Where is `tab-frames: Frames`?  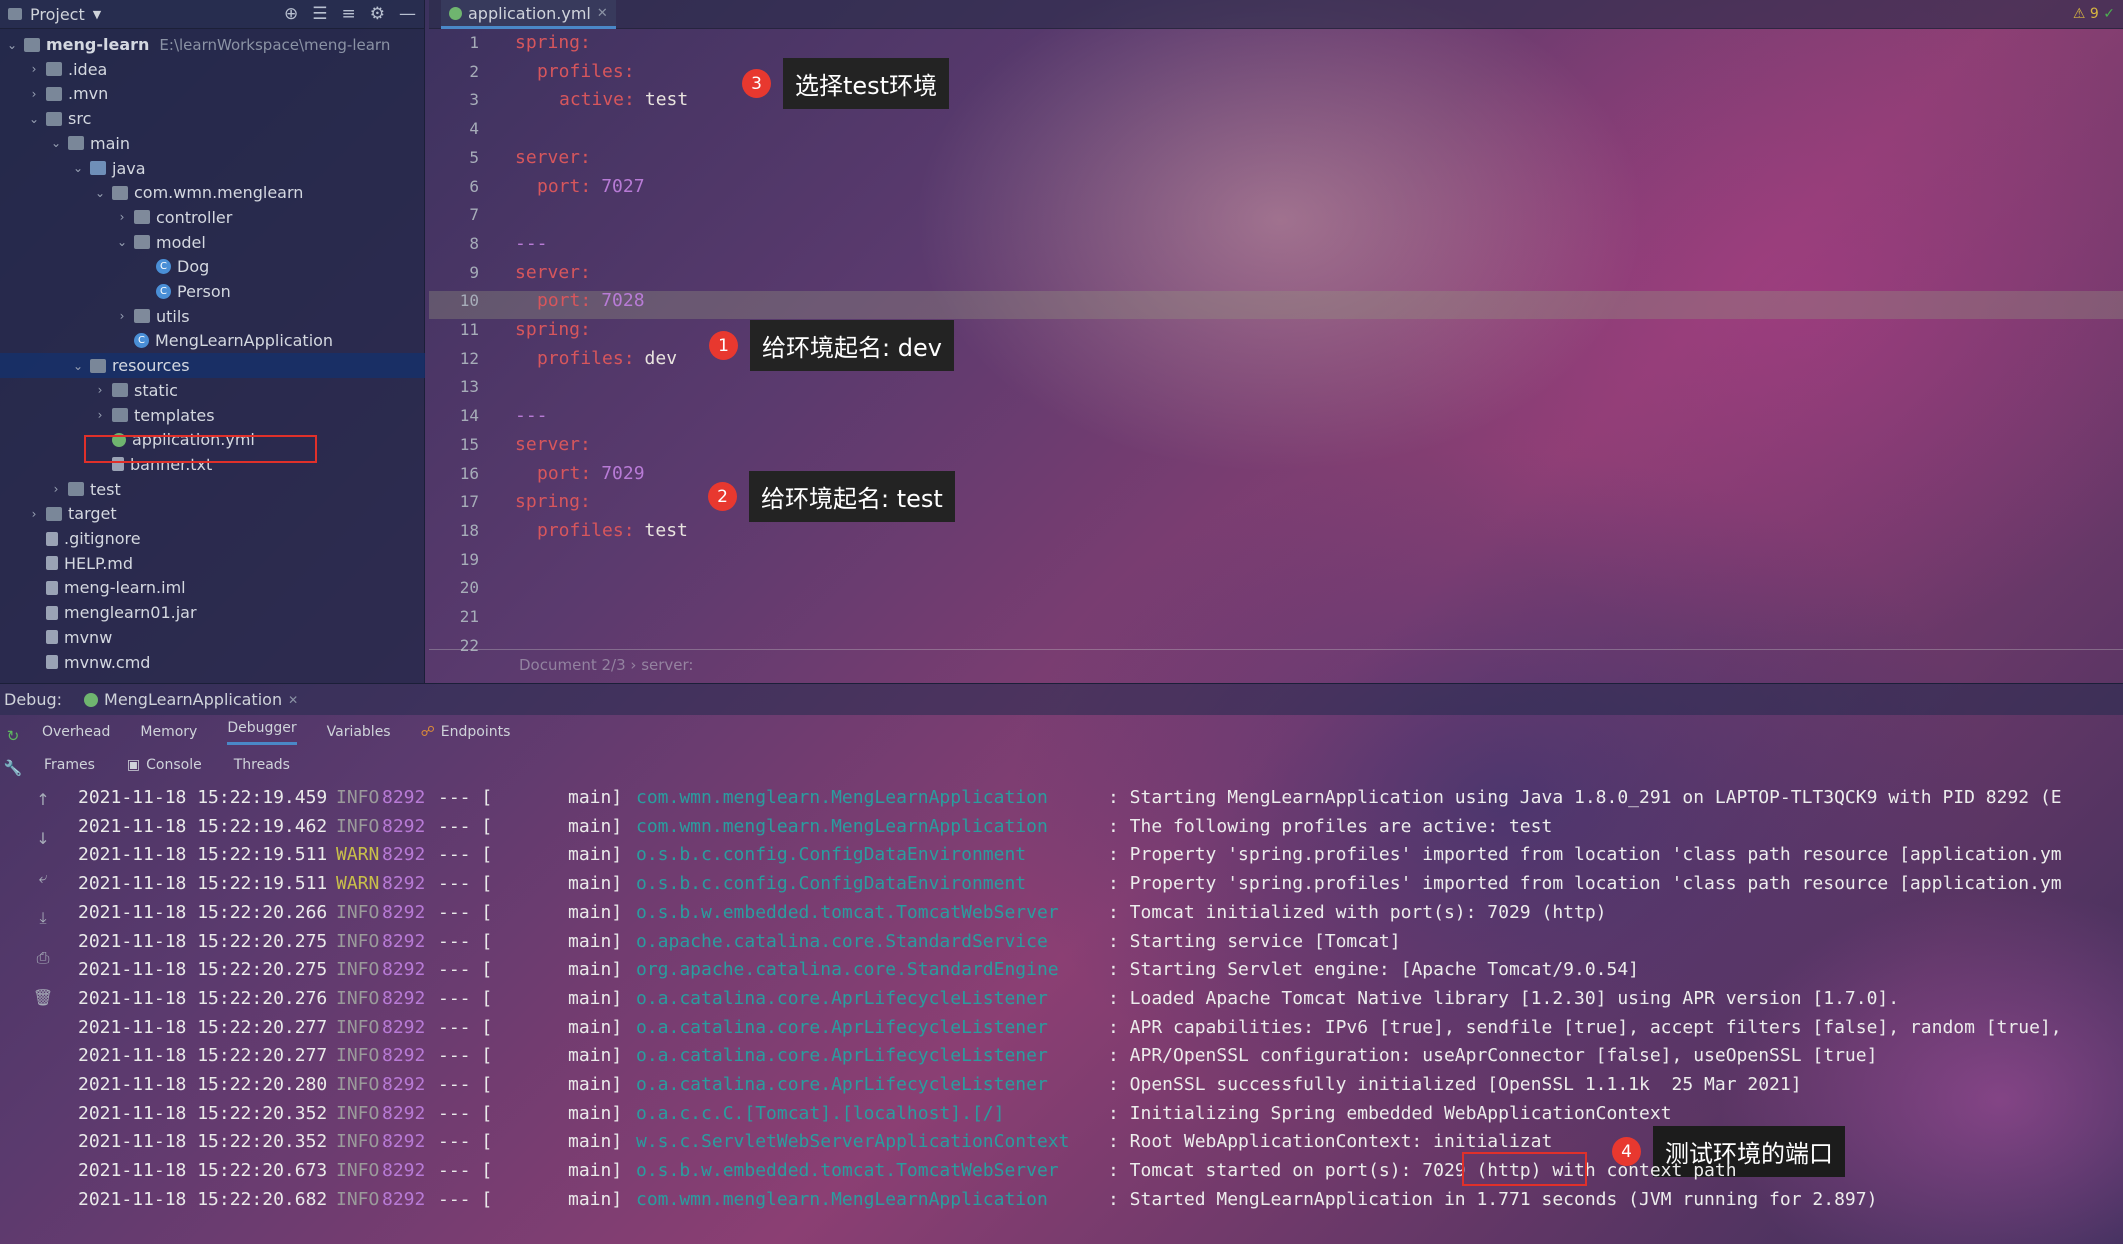 tab-frames: Frames is located at coordinates (69, 765).